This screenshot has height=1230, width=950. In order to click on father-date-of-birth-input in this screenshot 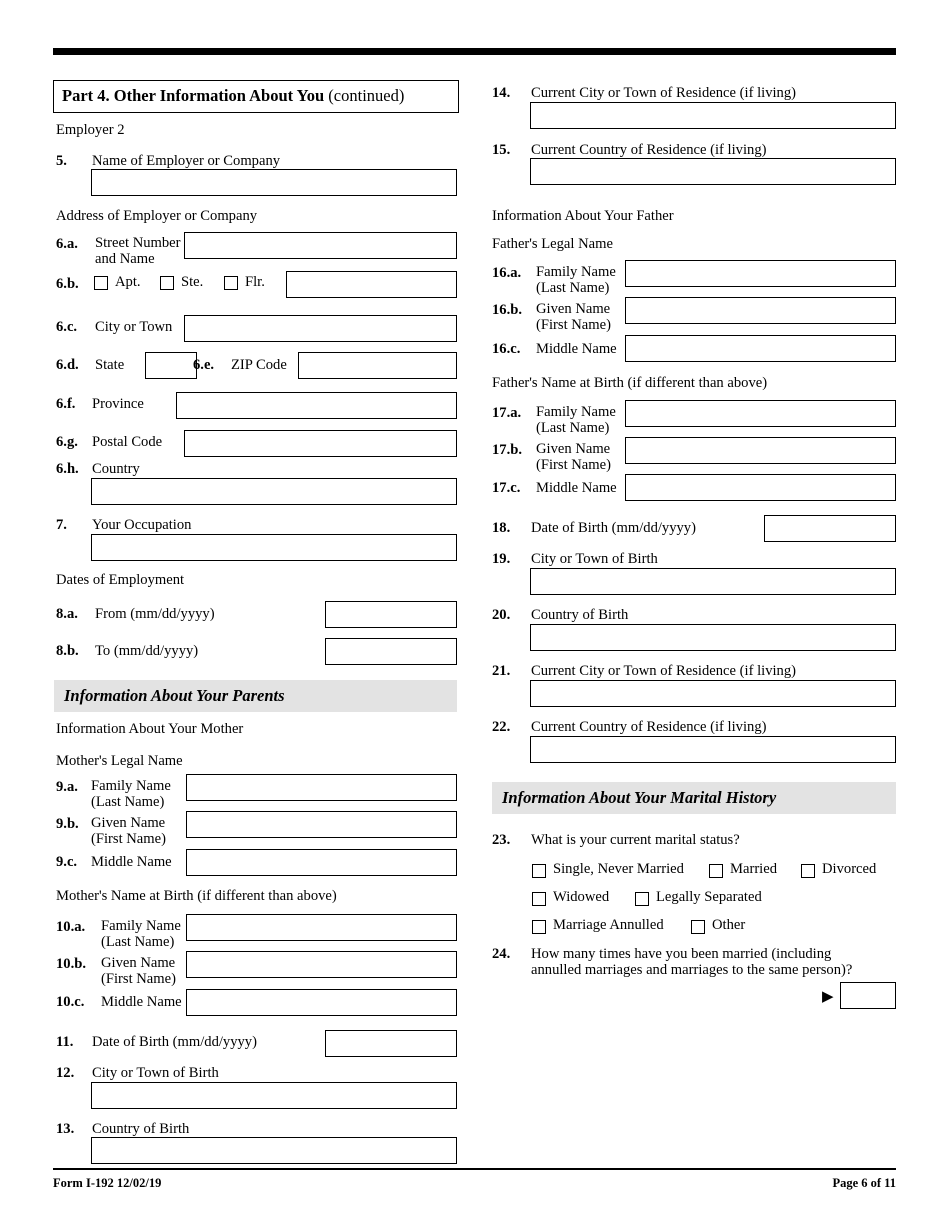, I will do `click(830, 528)`.